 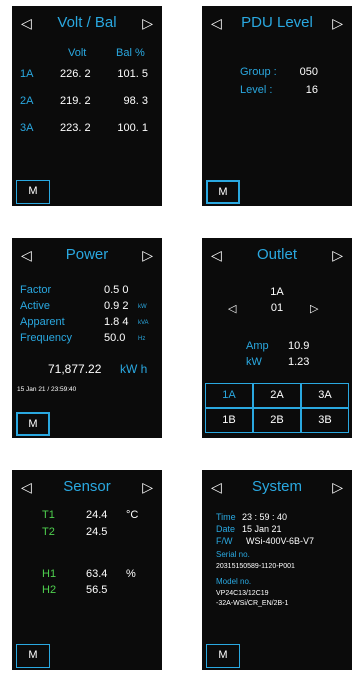 What do you see at coordinates (325, 420) in the screenshot?
I see `bank-button: 3B` at bounding box center [325, 420].